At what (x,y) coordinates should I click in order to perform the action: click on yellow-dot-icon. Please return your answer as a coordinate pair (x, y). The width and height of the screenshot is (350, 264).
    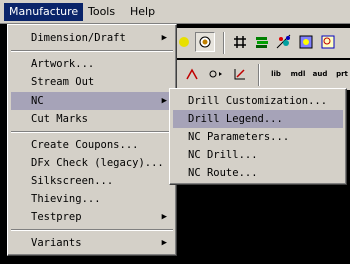
    Looking at the image, I should click on (184, 42).